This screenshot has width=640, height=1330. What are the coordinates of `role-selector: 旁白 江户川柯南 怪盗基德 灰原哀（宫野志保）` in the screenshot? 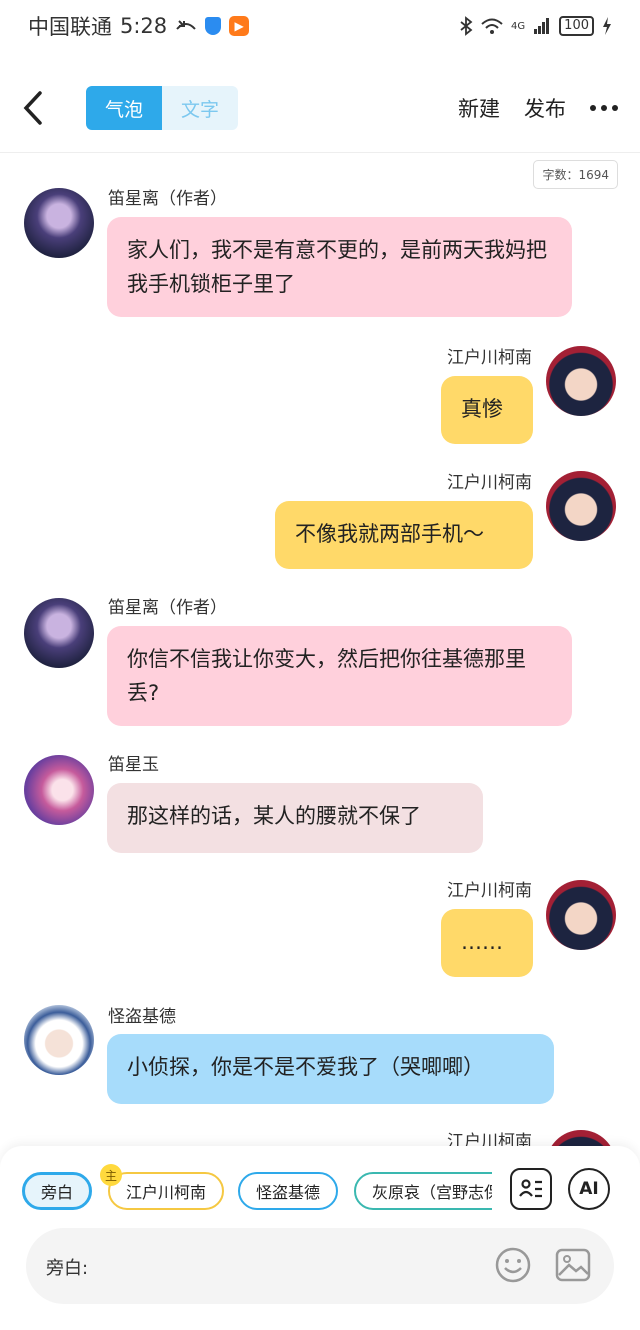 It's located at (257, 1191).